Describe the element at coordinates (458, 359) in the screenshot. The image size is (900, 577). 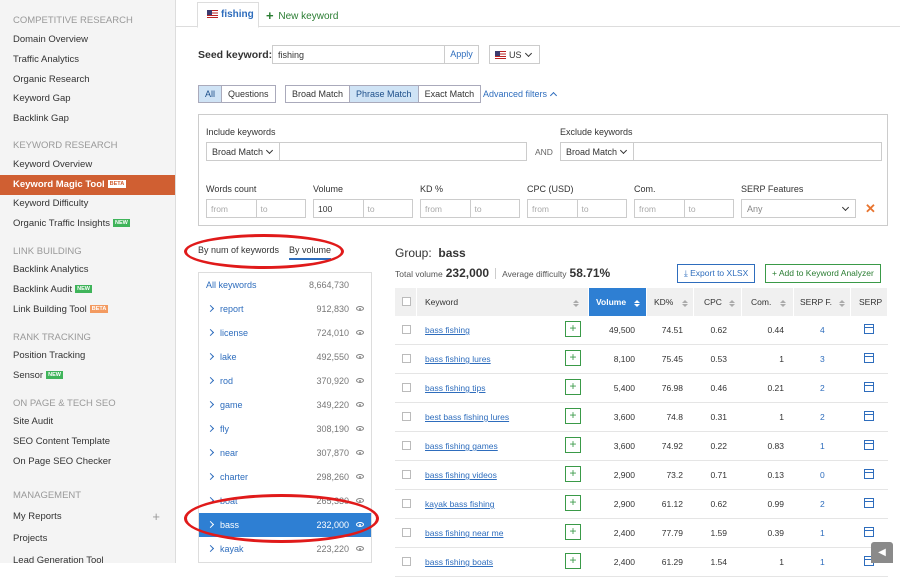
I see `keyword-link: bass fishing lures` at that location.